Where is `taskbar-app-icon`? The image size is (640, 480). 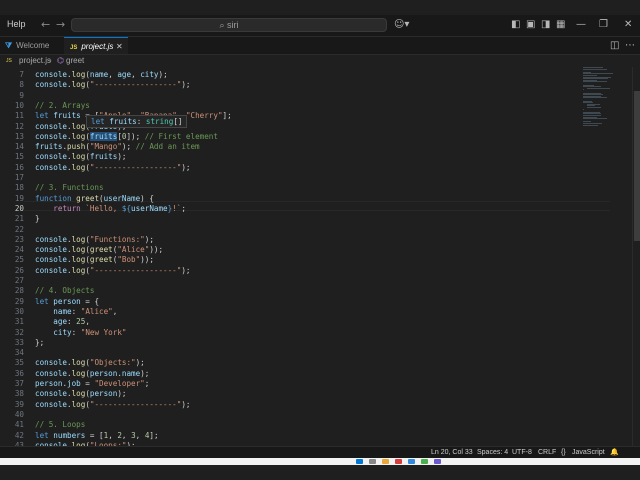
taskbar-app-icon is located at coordinates (398, 461).